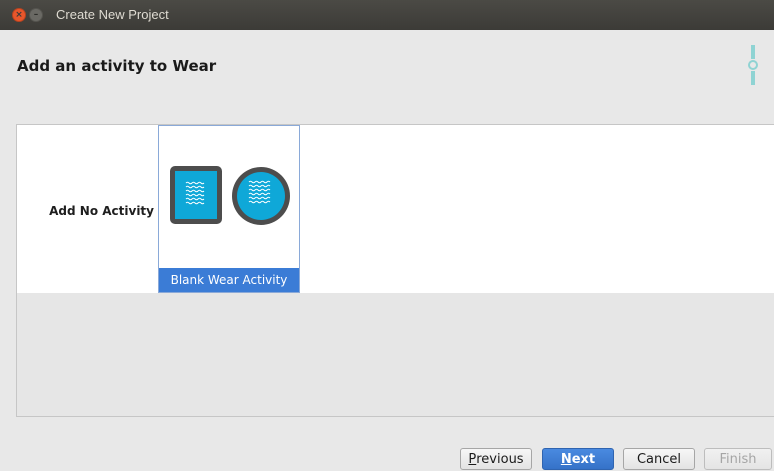 The image size is (774, 471). Describe the element at coordinates (500, 459) in the screenshot. I see `previous-label: revious` at that location.